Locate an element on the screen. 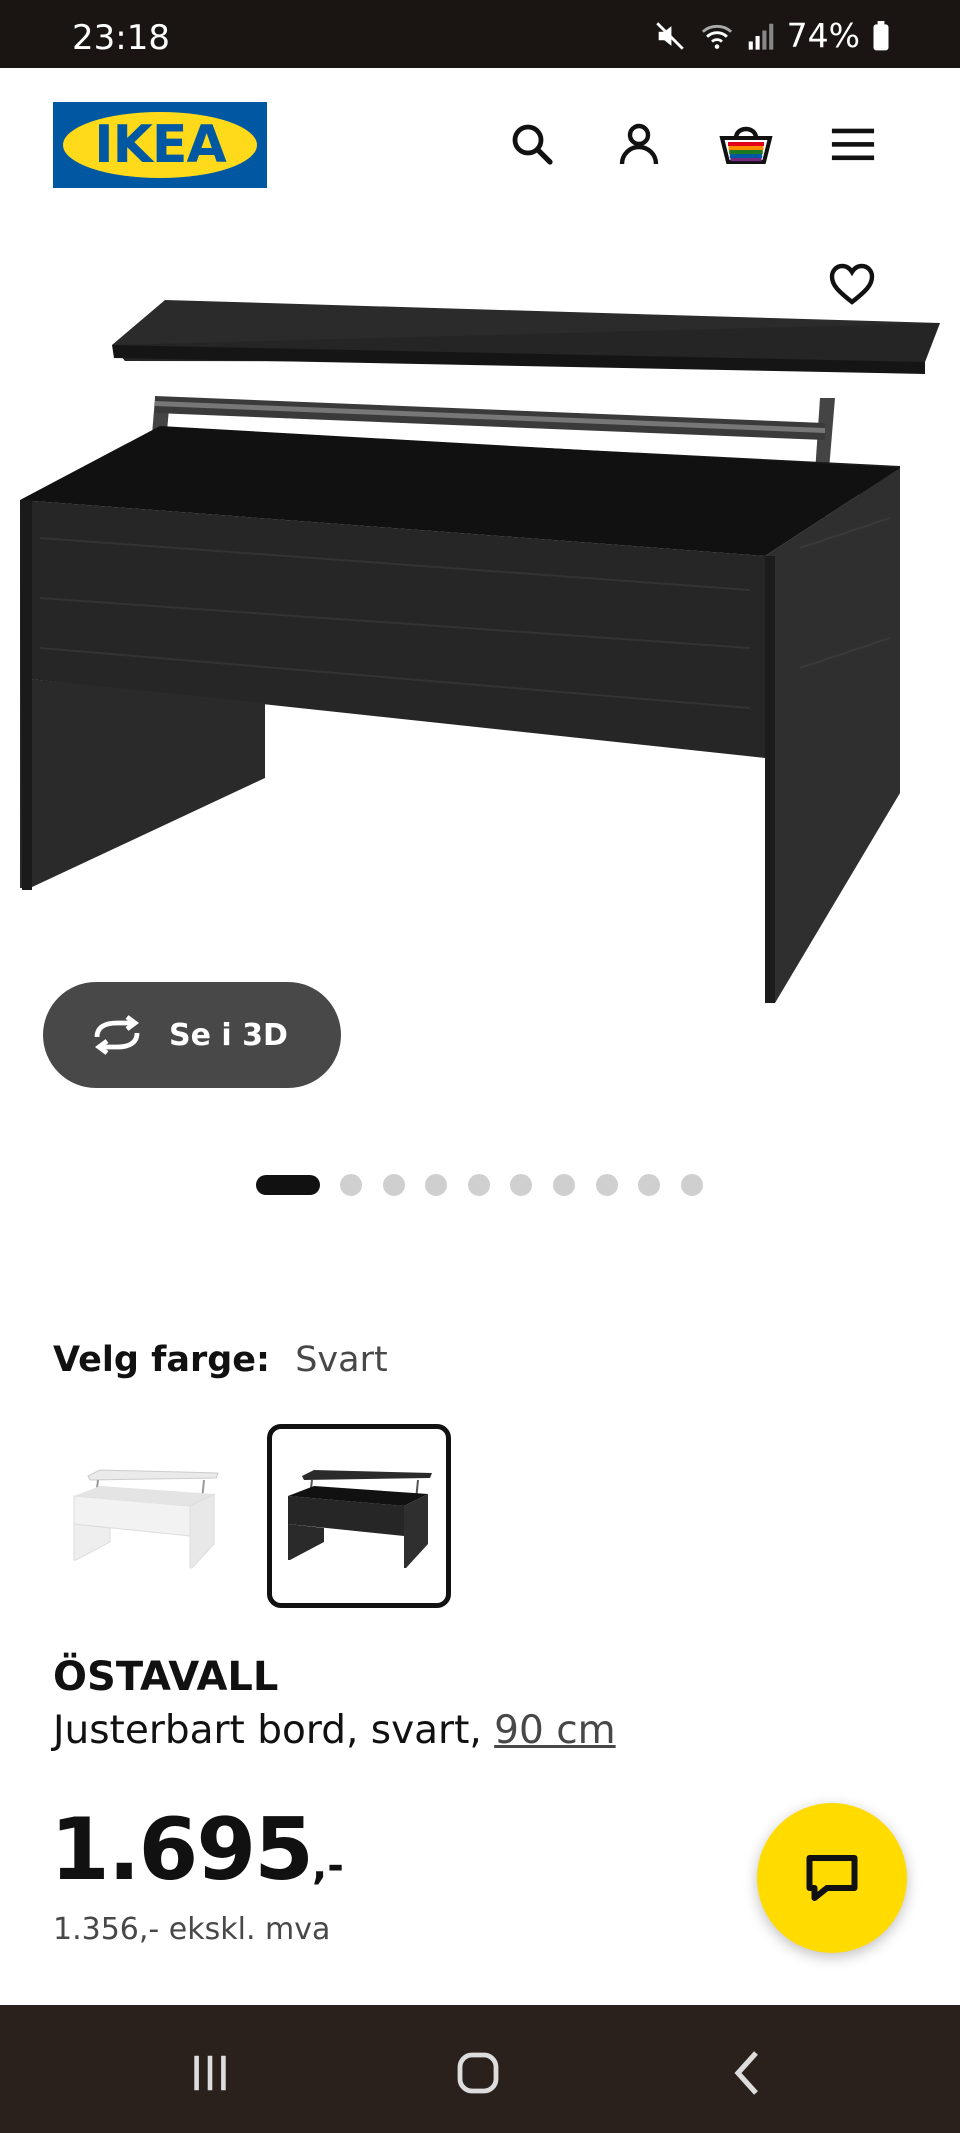 Image resolution: width=960 pixels, height=2133 pixels. battery-icon is located at coordinates (881, 35).